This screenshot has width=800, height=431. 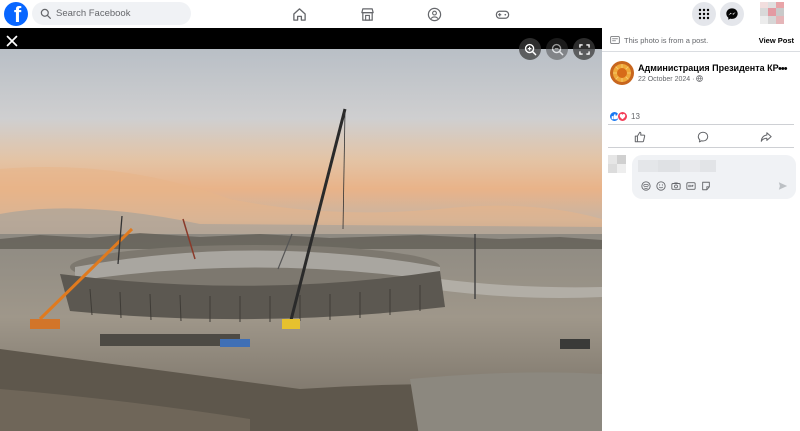 What do you see at coordinates (698, 166) in the screenshot?
I see `comment-input` at bounding box center [698, 166].